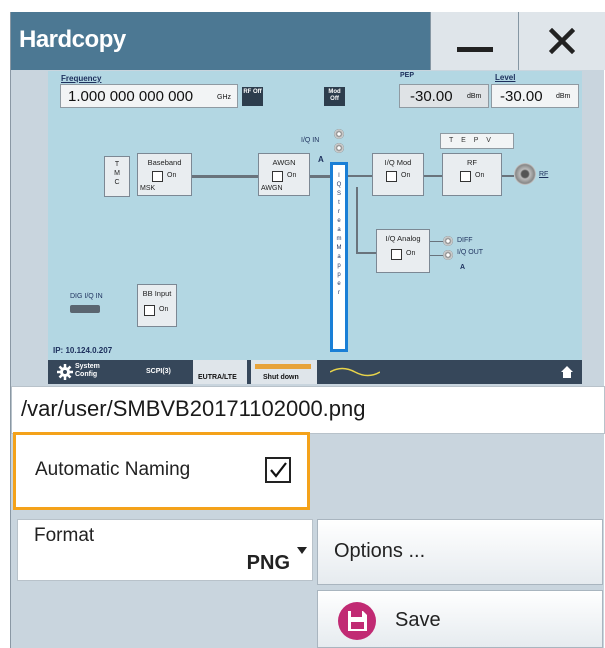  I want to click on rf-connector-icon, so click(525, 174).